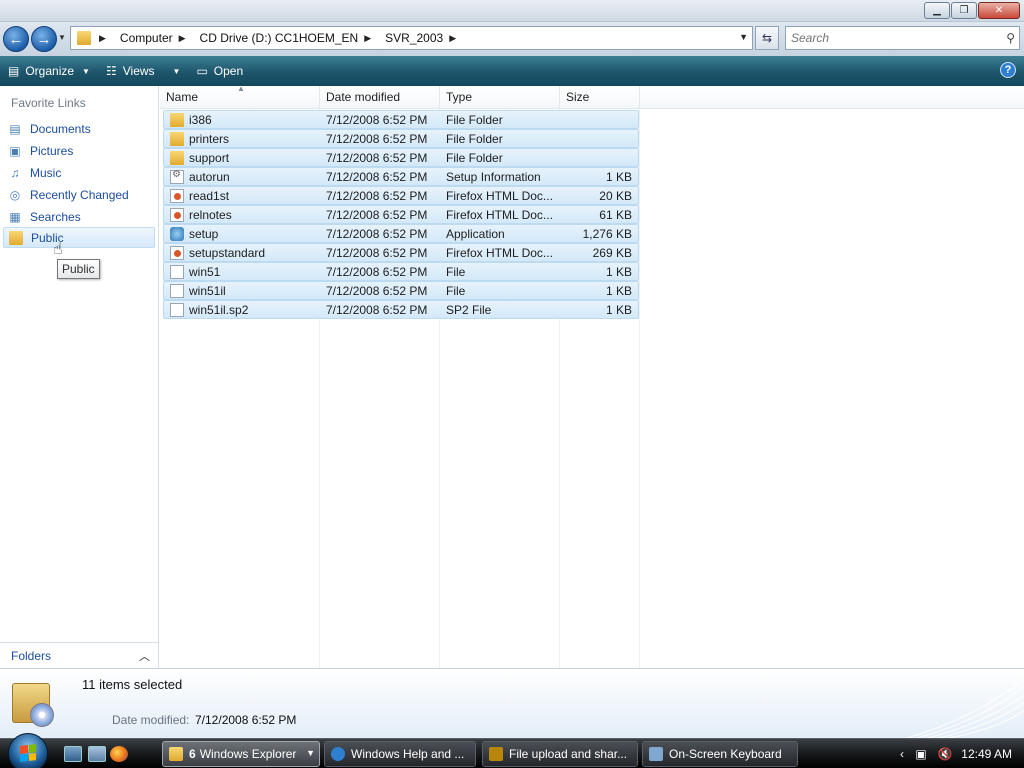 Image resolution: width=1024 pixels, height=768 pixels. What do you see at coordinates (144, 657) in the screenshot?
I see `chevron-up-icon: ︿` at bounding box center [144, 657].